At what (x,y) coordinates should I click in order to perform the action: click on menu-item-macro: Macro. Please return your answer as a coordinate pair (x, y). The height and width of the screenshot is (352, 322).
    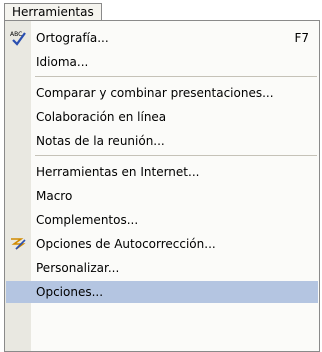
    Looking at the image, I should click on (162, 196).